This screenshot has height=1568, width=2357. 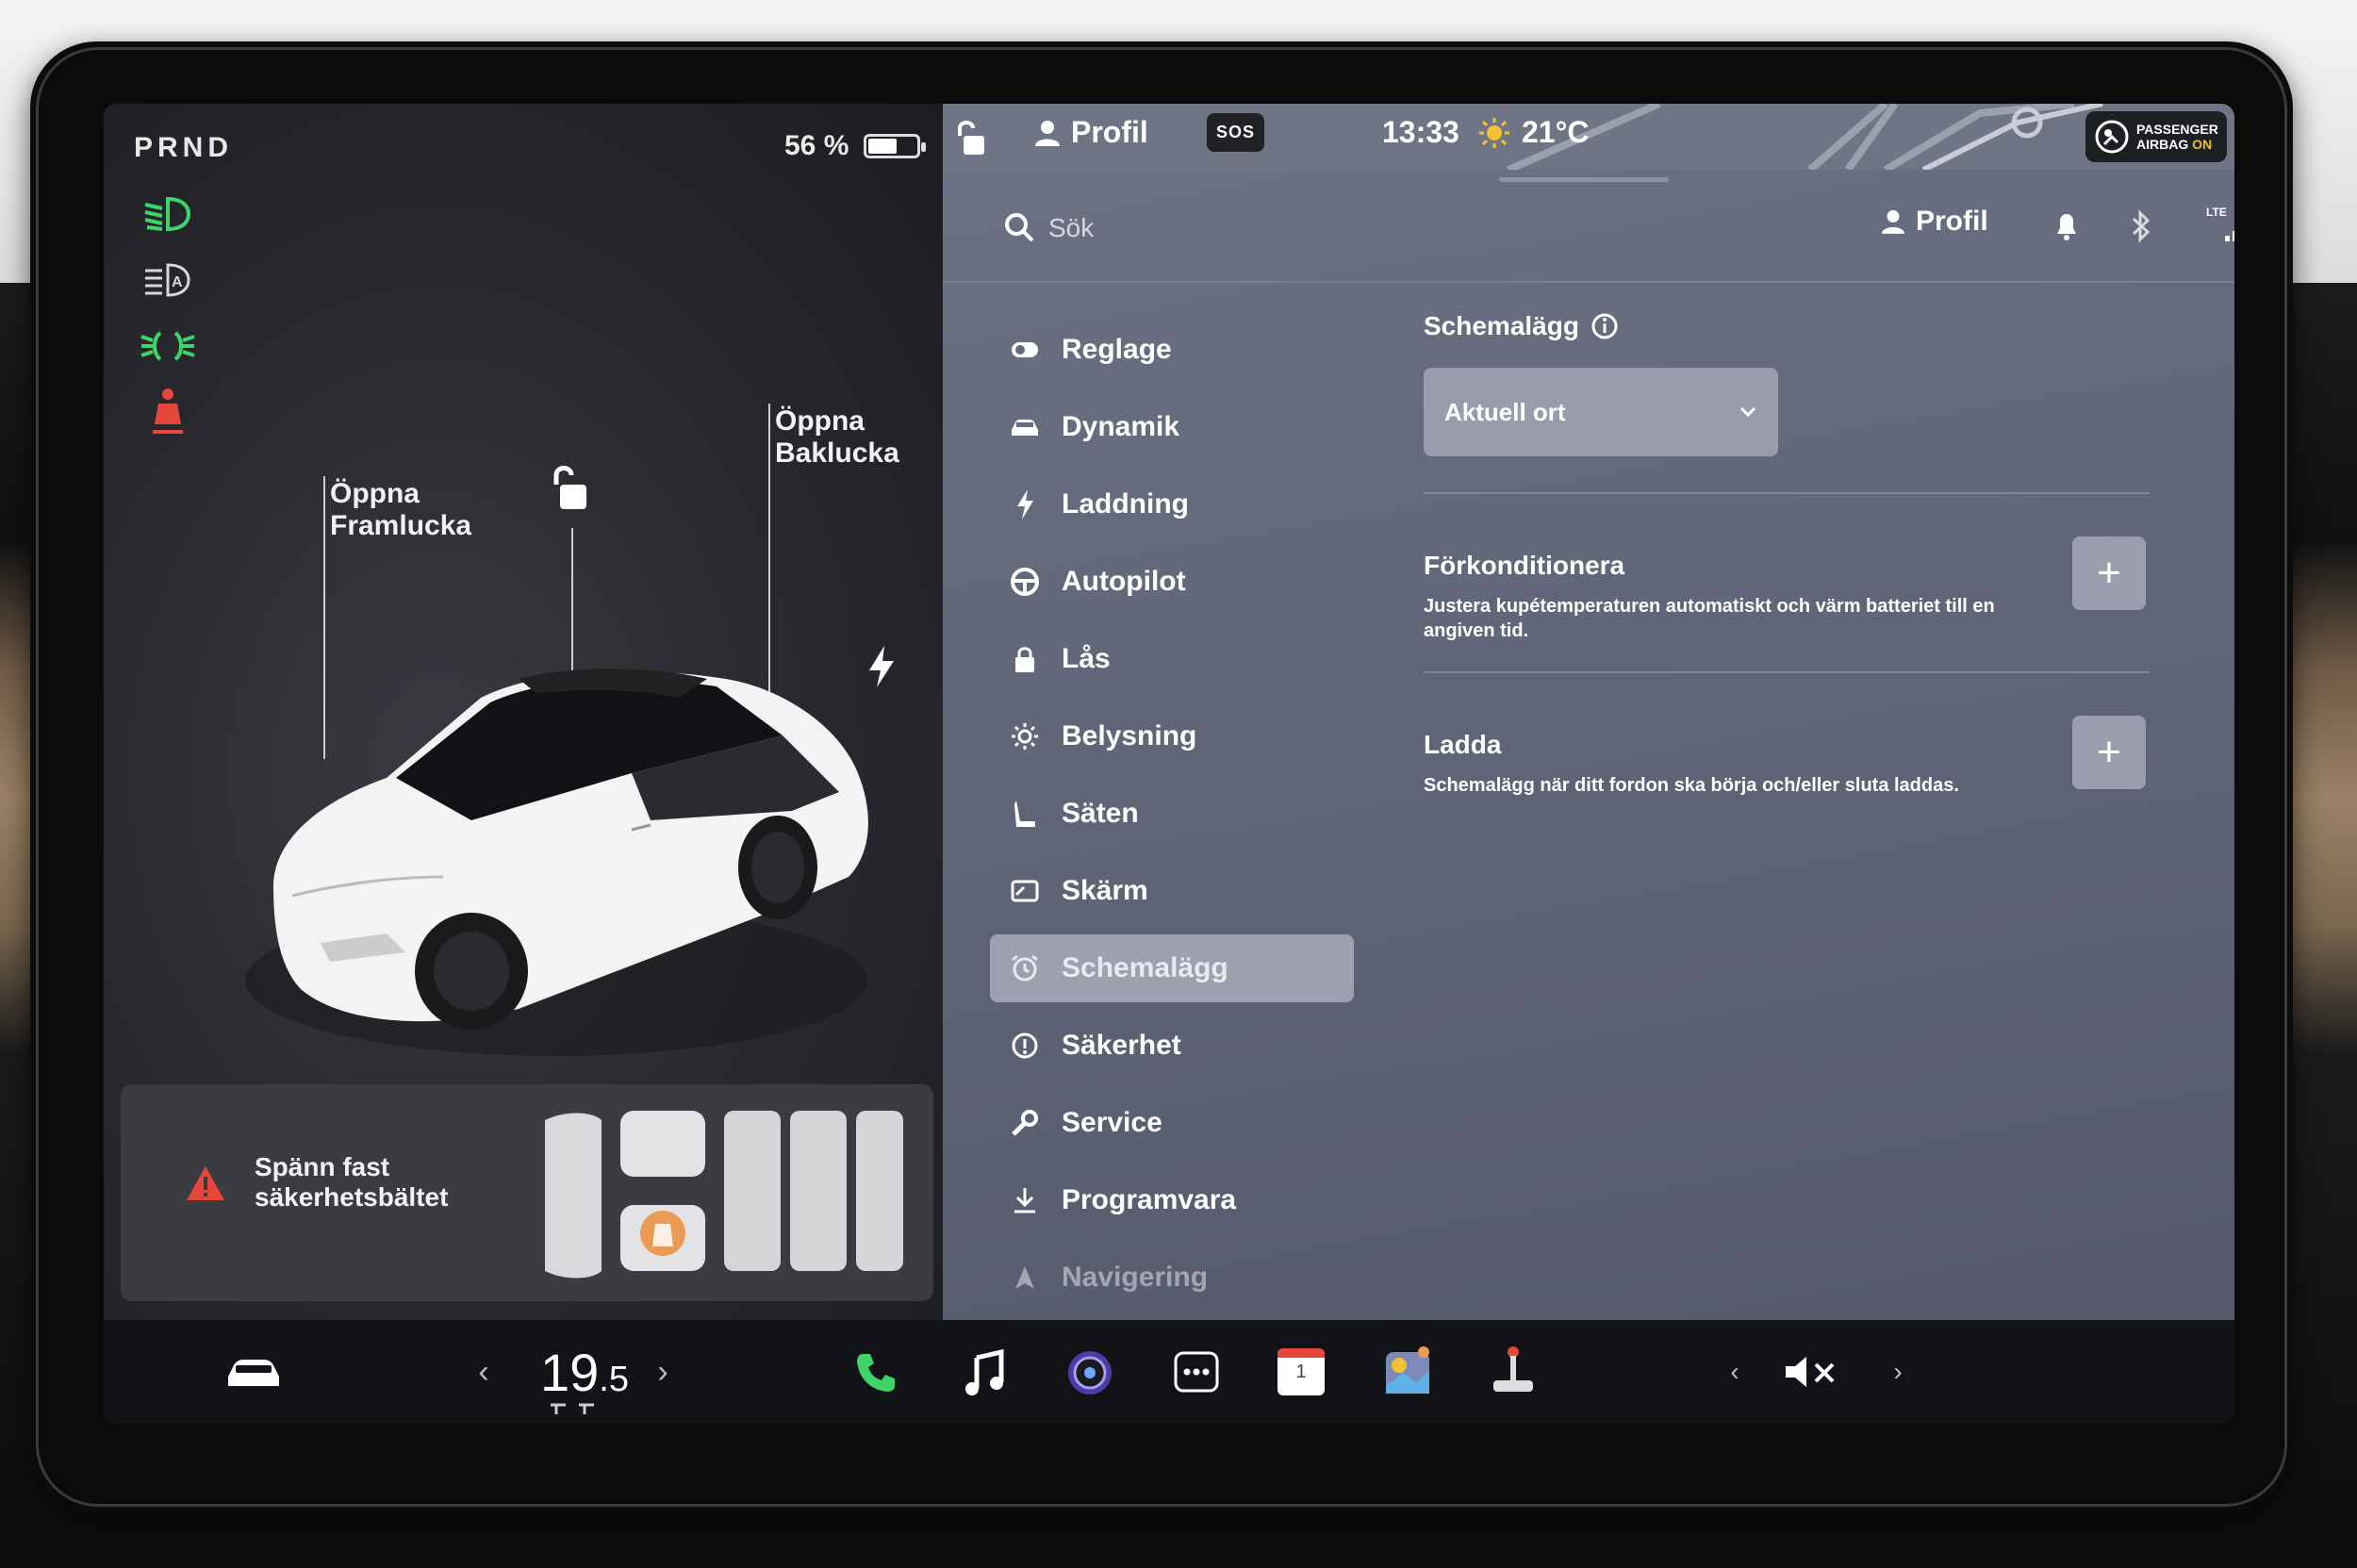 What do you see at coordinates (1735, 1372) in the screenshot?
I see `volume-down-button: ‹` at bounding box center [1735, 1372].